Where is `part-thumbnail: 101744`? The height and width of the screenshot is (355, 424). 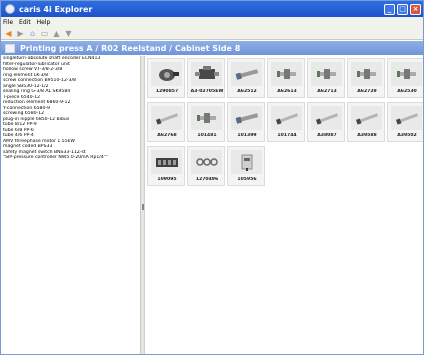 part-thumbnail: 101744 is located at coordinates (286, 122).